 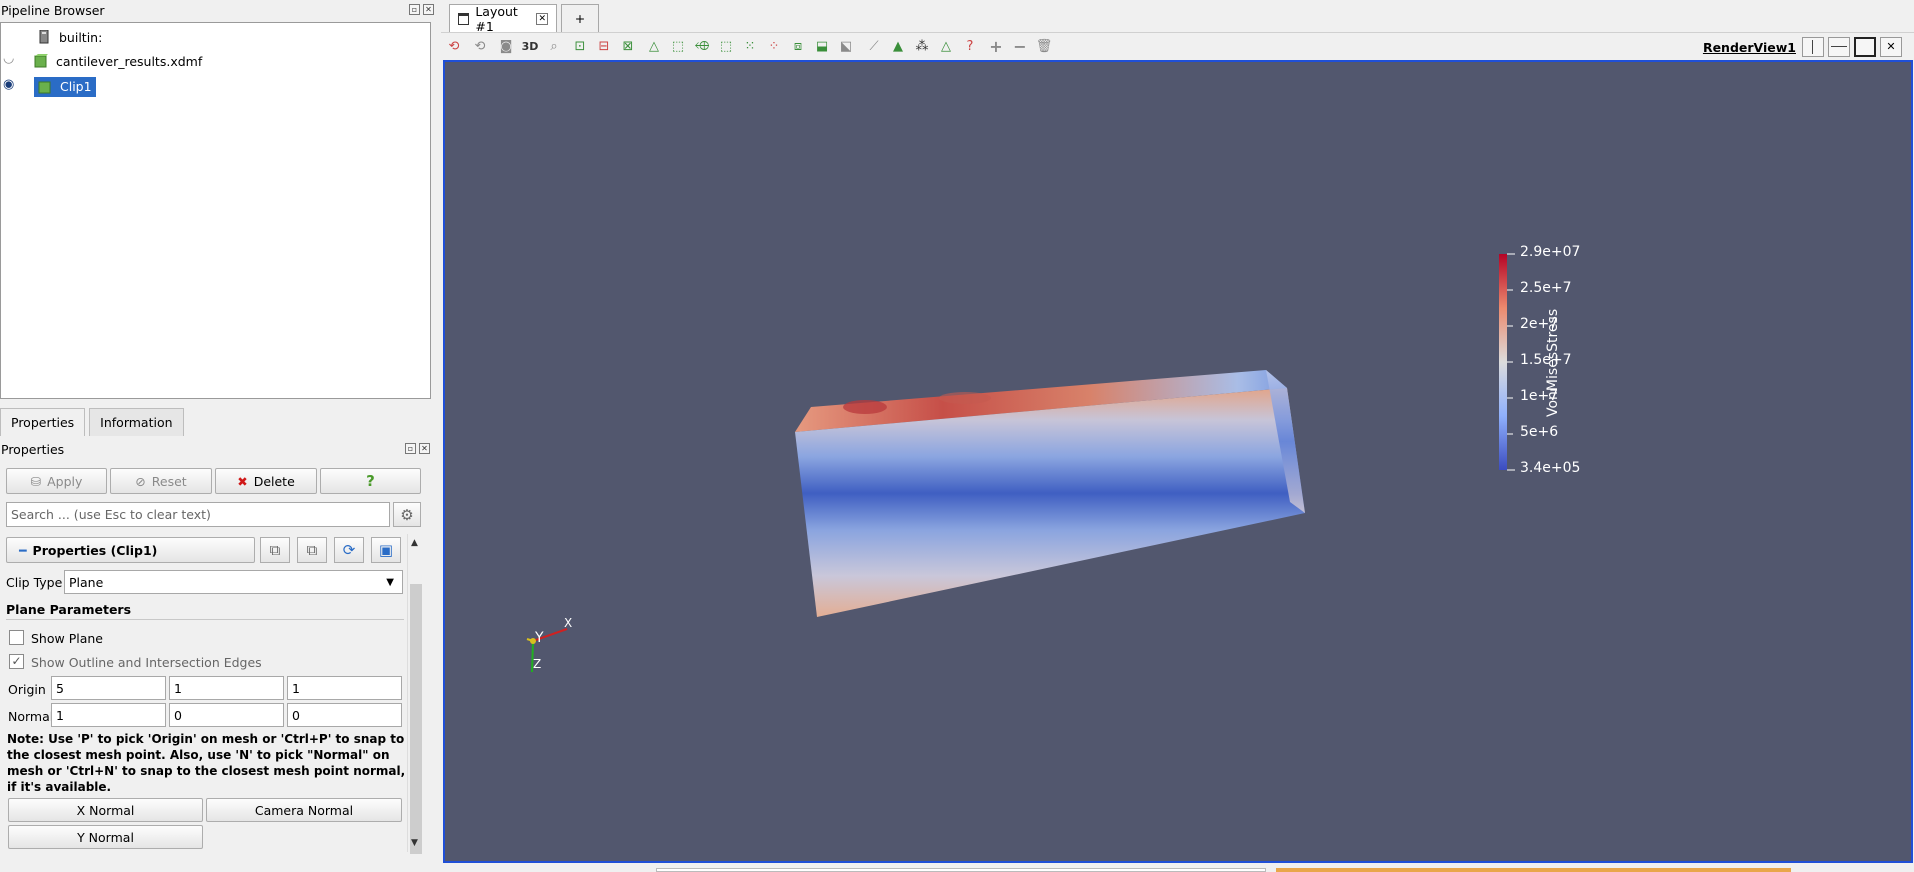 I want to click on copy-icon: ⧉, so click(x=275, y=550).